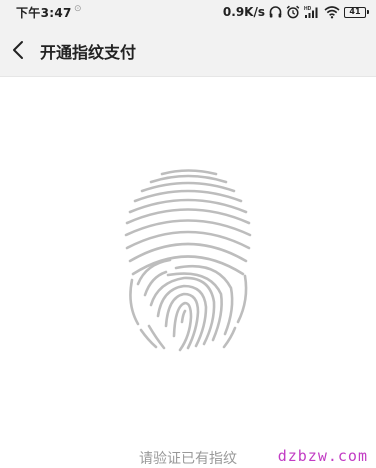 This screenshot has height=468, width=376. I want to click on headphones-icon, so click(275, 12).